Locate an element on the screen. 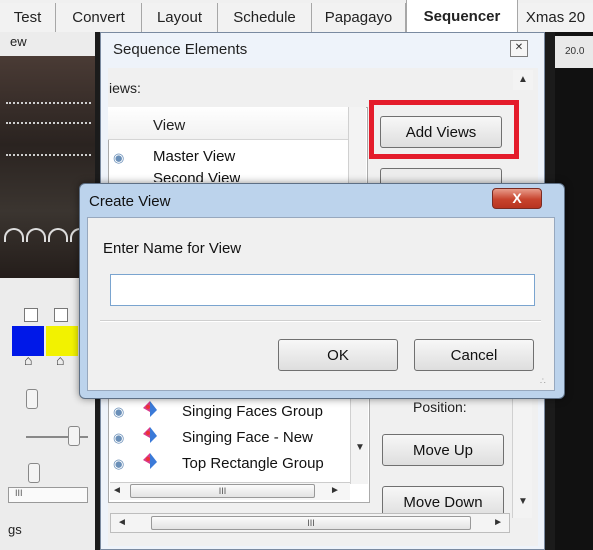 The height and width of the screenshot is (550, 593). tab-schedule: Schedule is located at coordinates (265, 17).